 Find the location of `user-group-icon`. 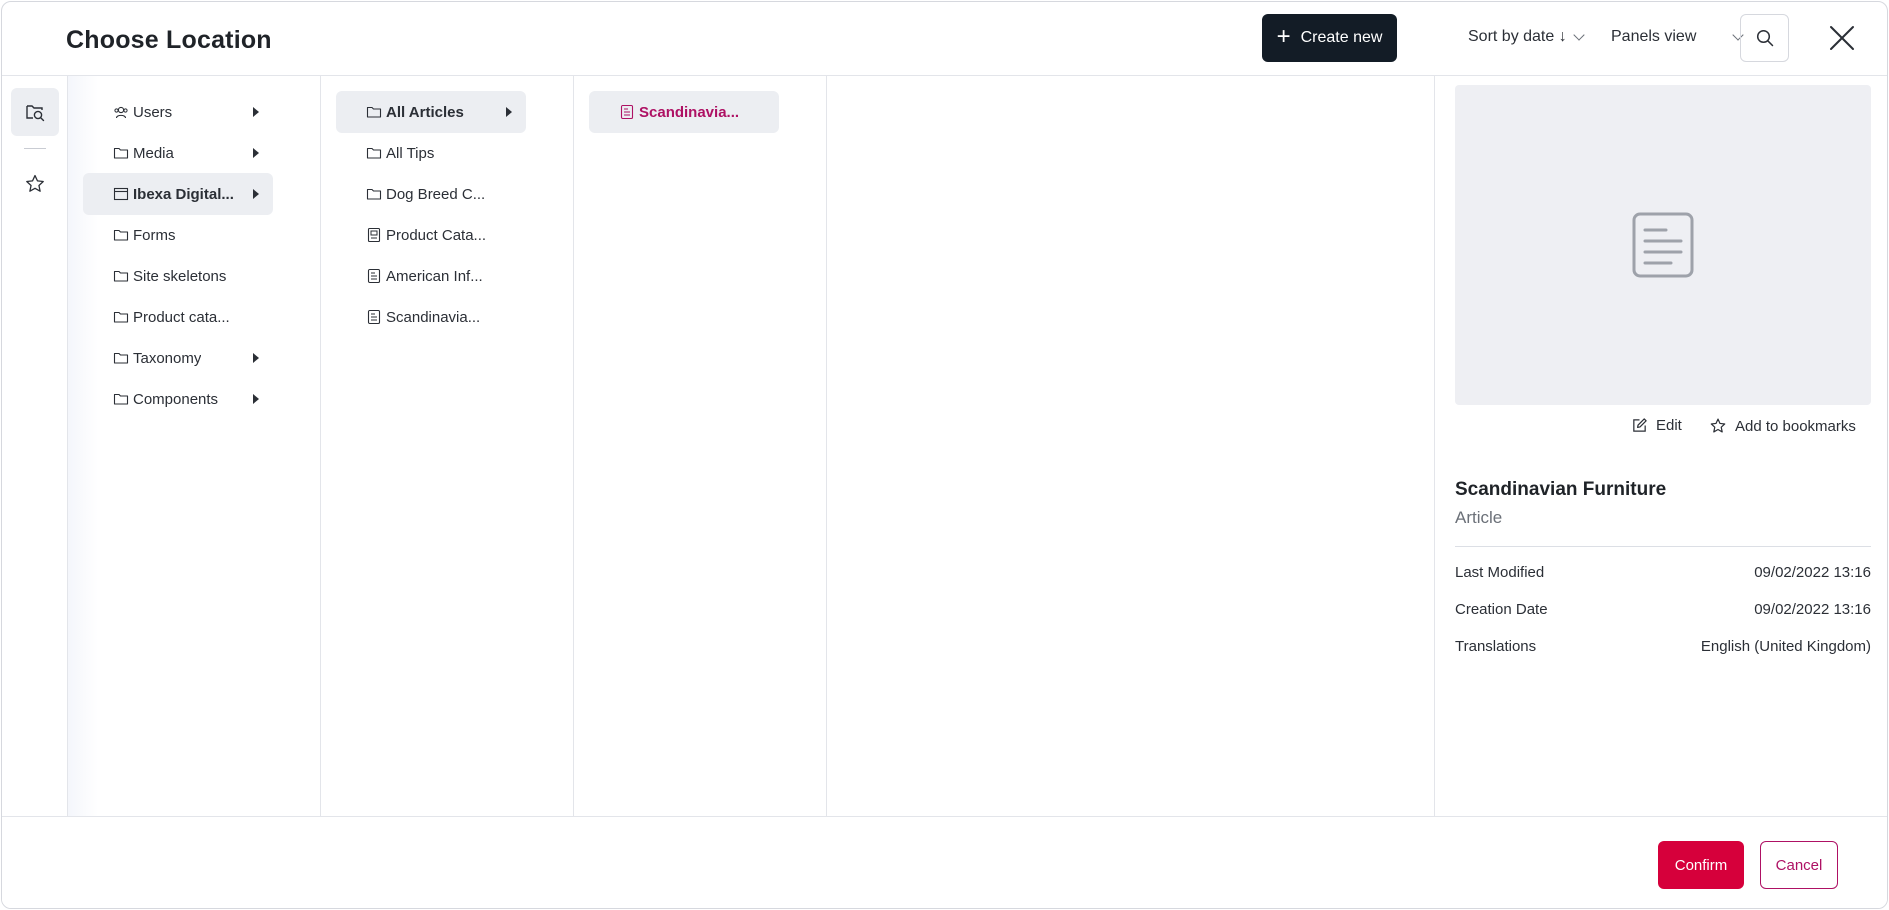

user-group-icon is located at coordinates (121, 112).